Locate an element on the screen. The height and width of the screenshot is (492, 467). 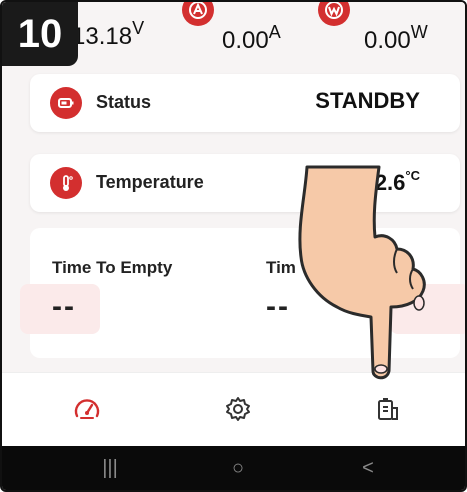
home-button: ○ is located at coordinates (238, 468).